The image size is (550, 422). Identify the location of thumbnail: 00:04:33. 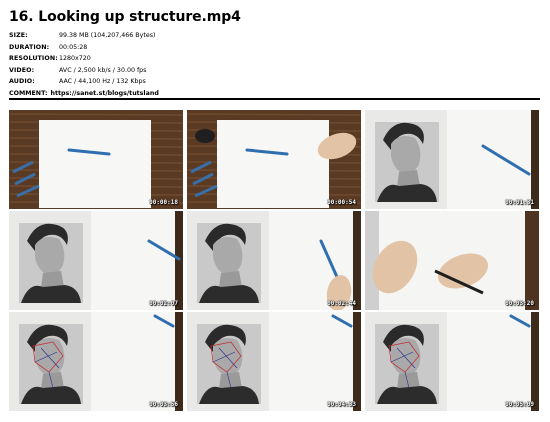
(274, 361).